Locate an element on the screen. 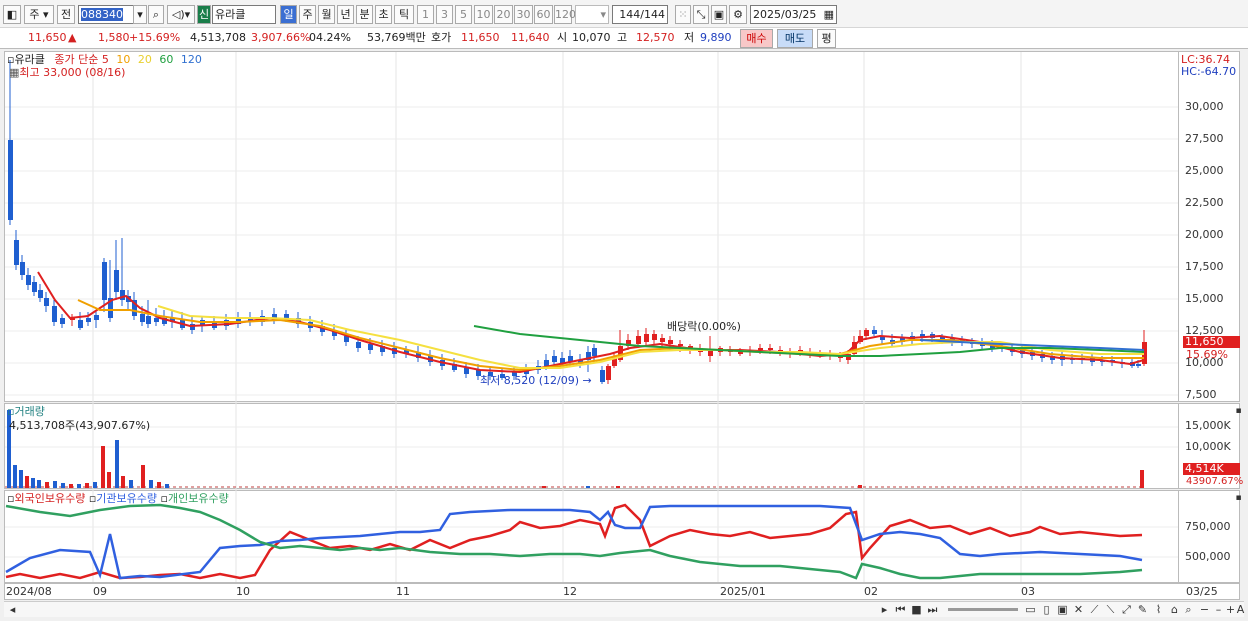  scroll-right-icon: ▸ is located at coordinates (884, 609).